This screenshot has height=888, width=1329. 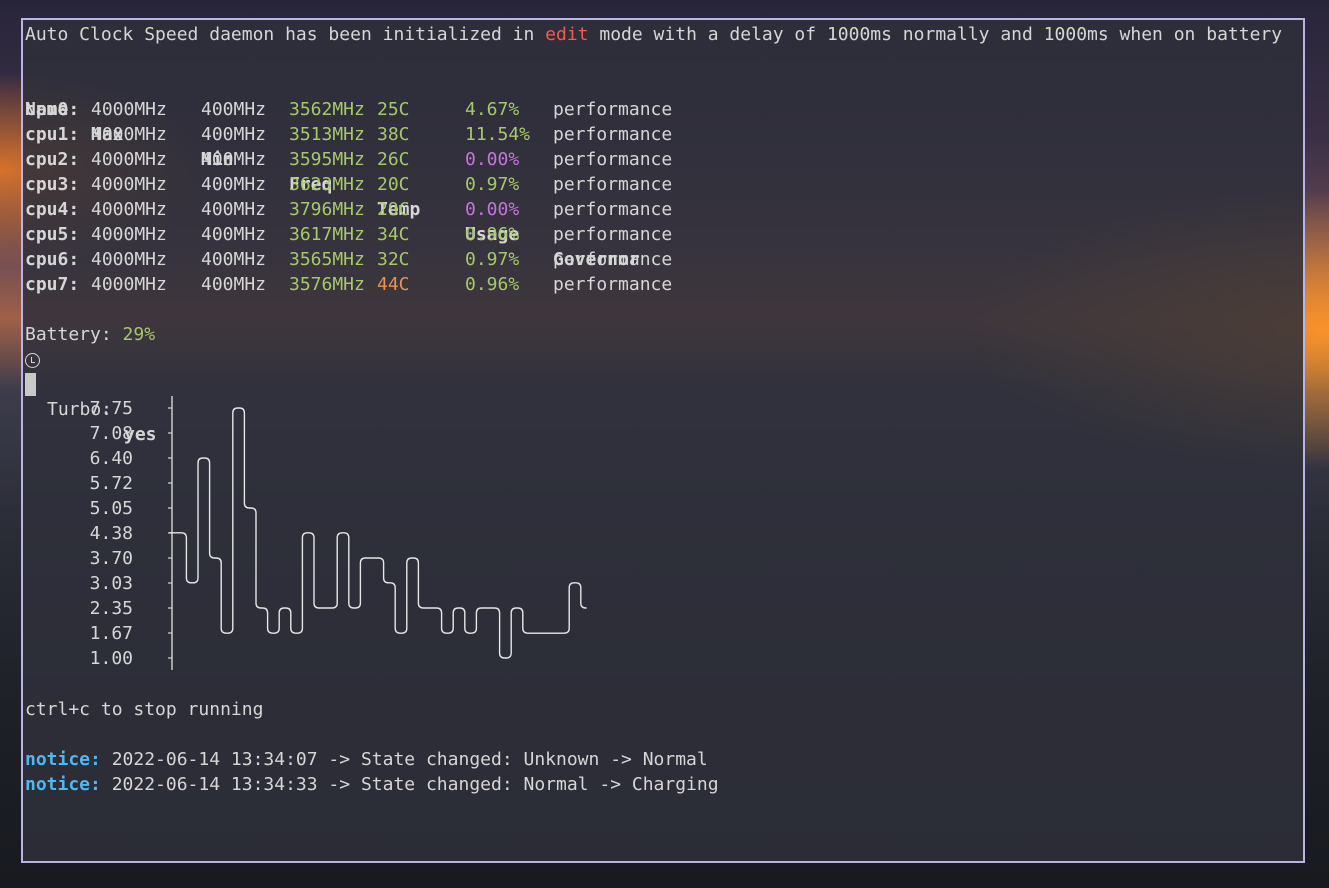 I want to click on y-tick-label: 1.00, so click(x=111, y=658).